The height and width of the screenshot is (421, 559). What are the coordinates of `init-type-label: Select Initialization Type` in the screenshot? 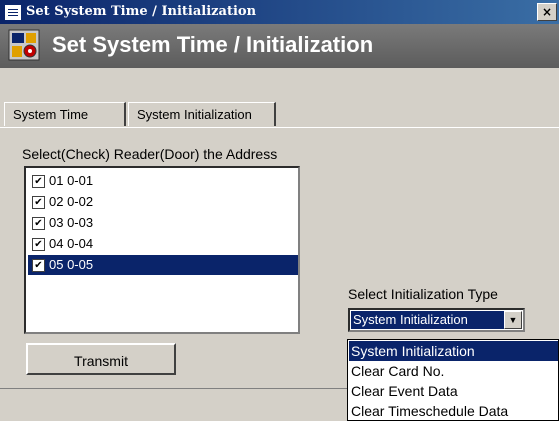 It's located at (423, 294).